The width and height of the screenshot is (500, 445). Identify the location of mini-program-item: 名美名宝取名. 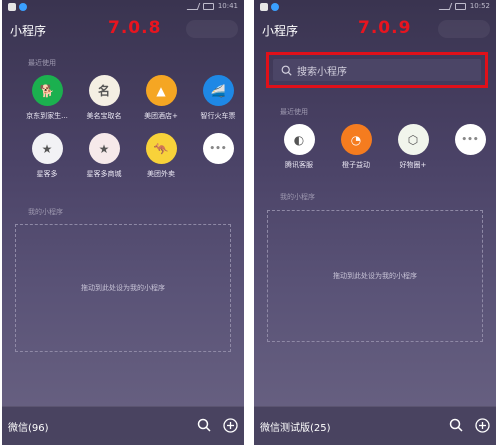
(104, 98).